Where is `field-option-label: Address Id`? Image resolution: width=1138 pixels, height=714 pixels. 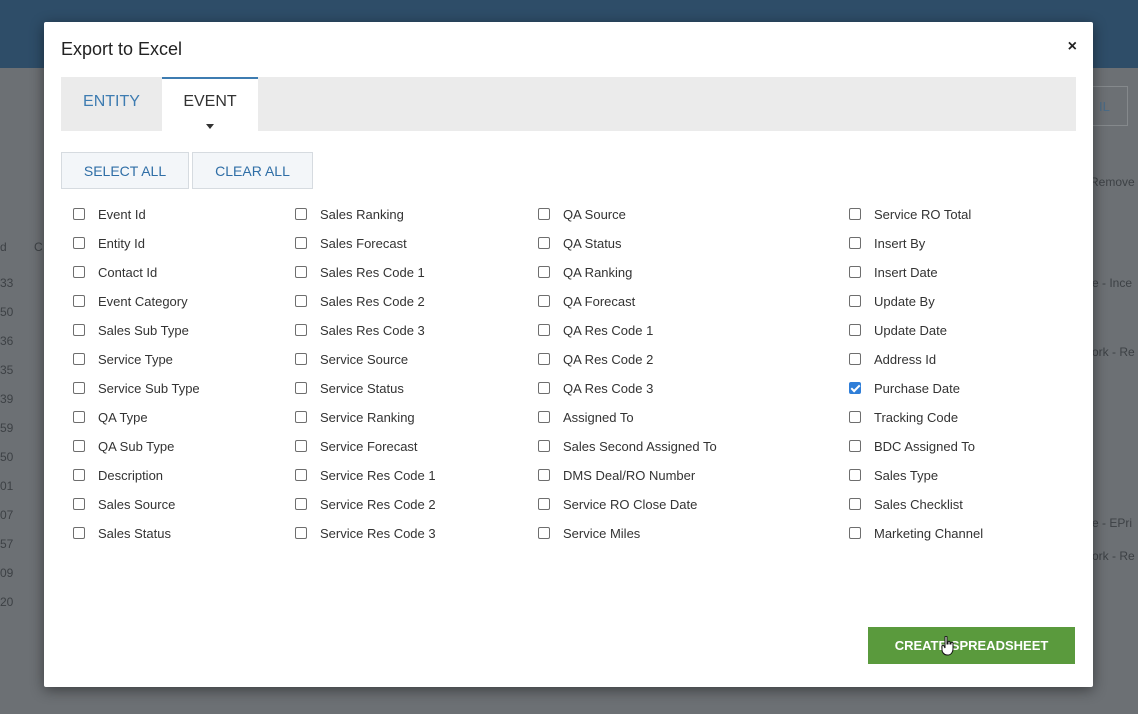
field-option-label: Address Id is located at coordinates (905, 359).